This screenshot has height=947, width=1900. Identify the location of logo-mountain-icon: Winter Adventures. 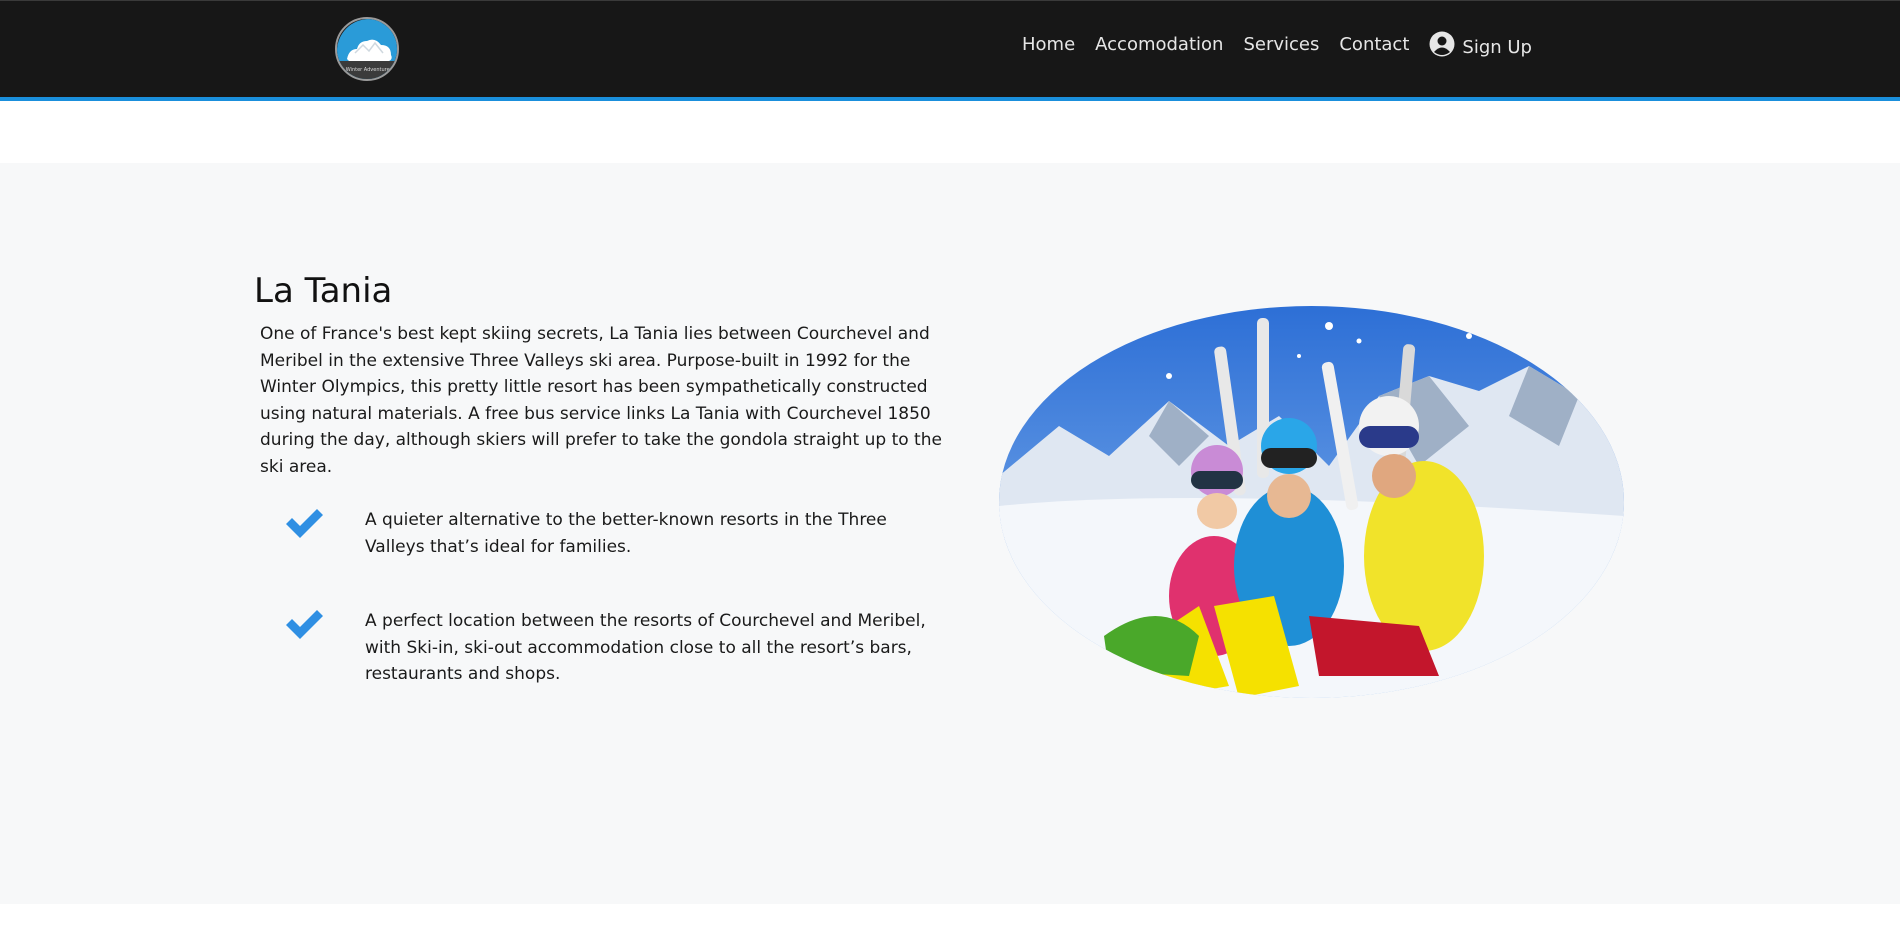
(367, 49).